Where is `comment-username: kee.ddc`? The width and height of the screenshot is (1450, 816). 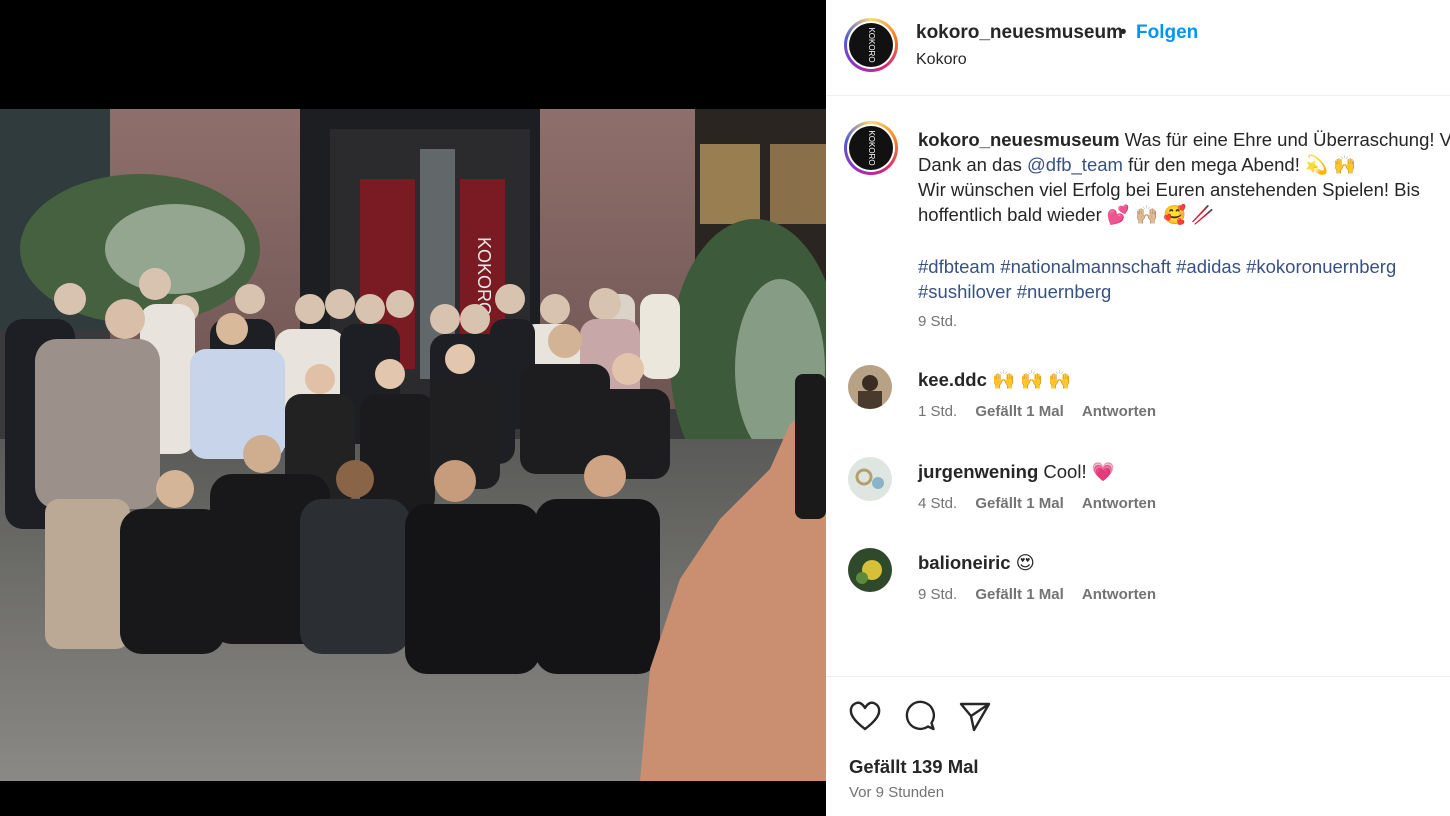
comment-username: kee.ddc is located at coordinates (952, 379).